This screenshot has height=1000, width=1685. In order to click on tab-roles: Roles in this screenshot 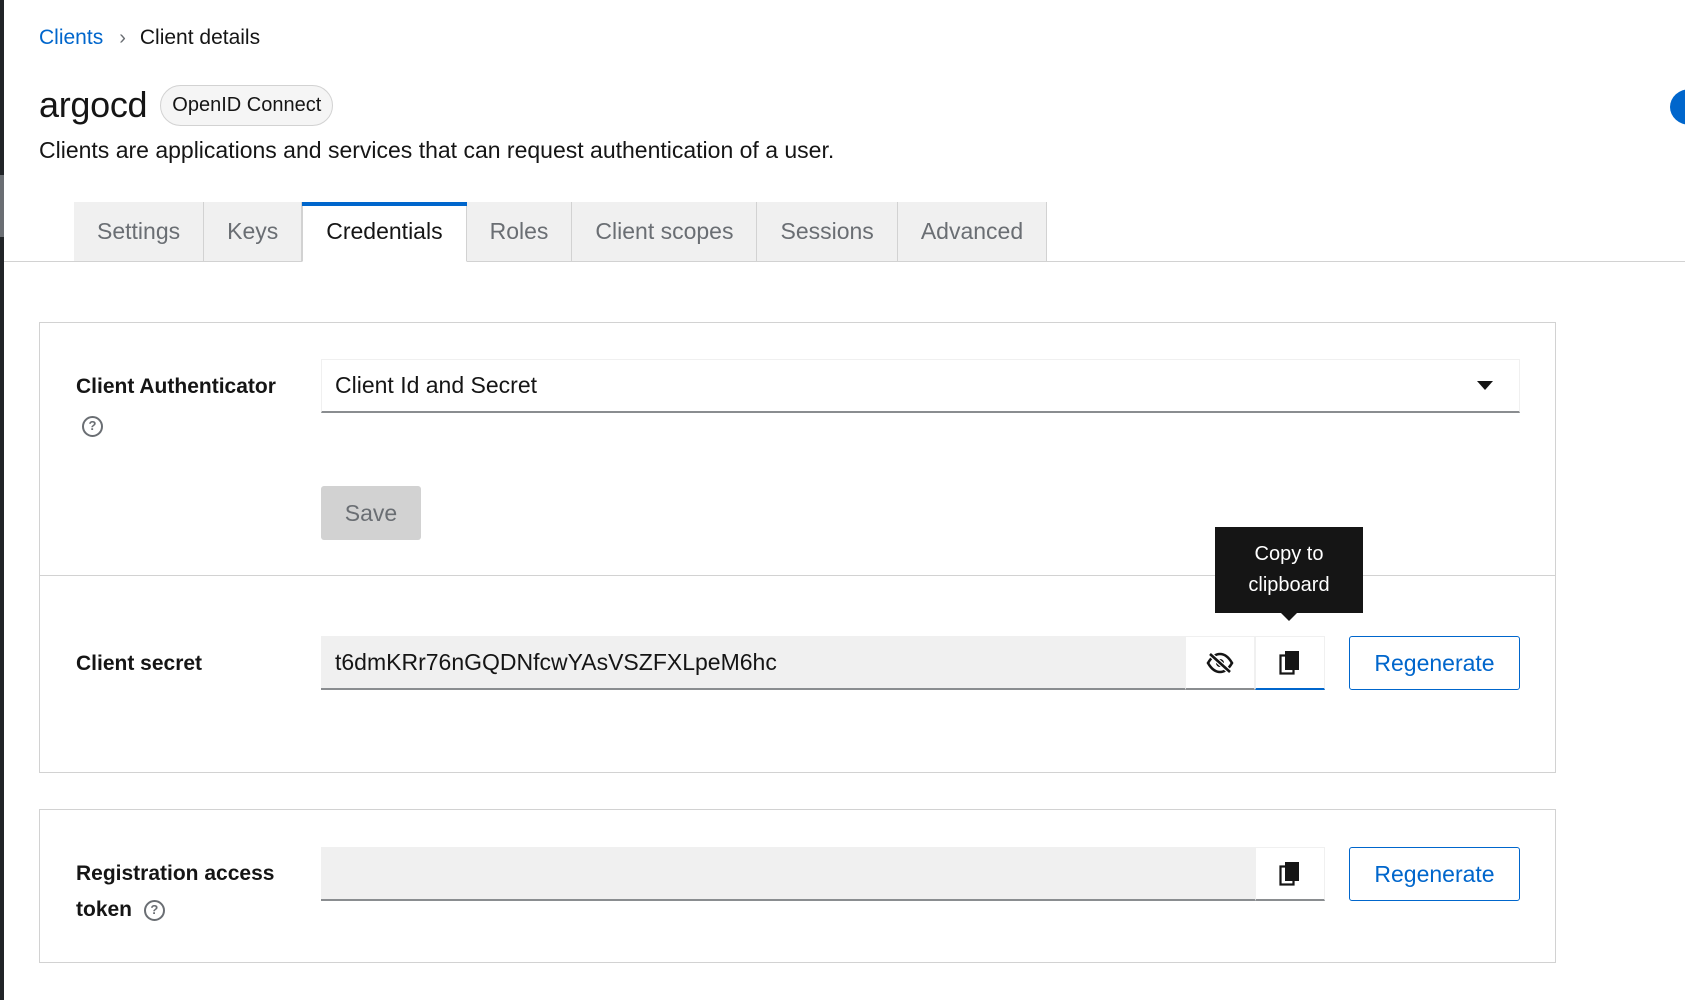, I will do `click(519, 232)`.